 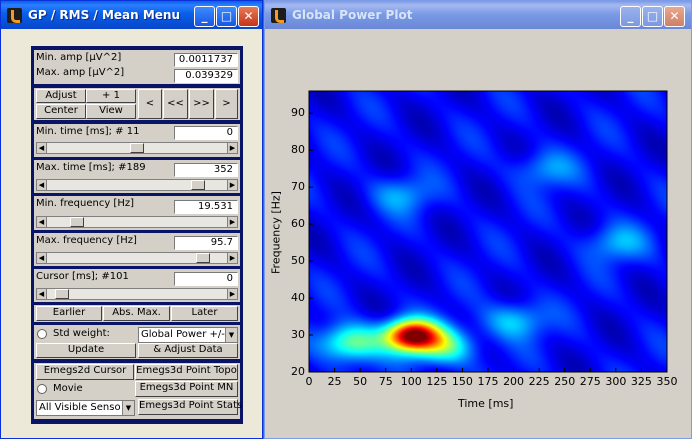 I want to click on view-button: View, so click(x=111, y=111).